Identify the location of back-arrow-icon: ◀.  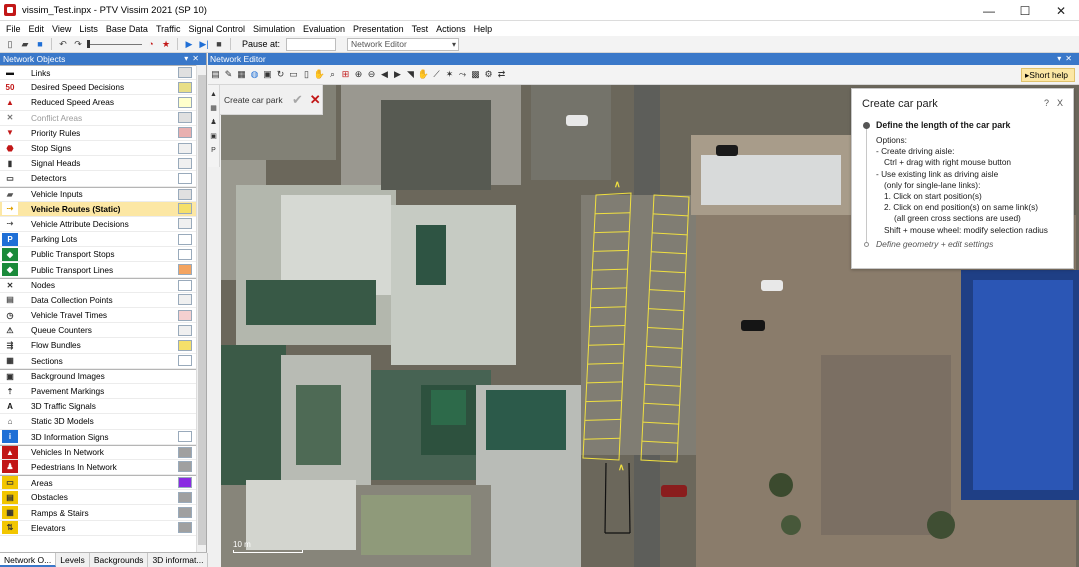
(384, 74).